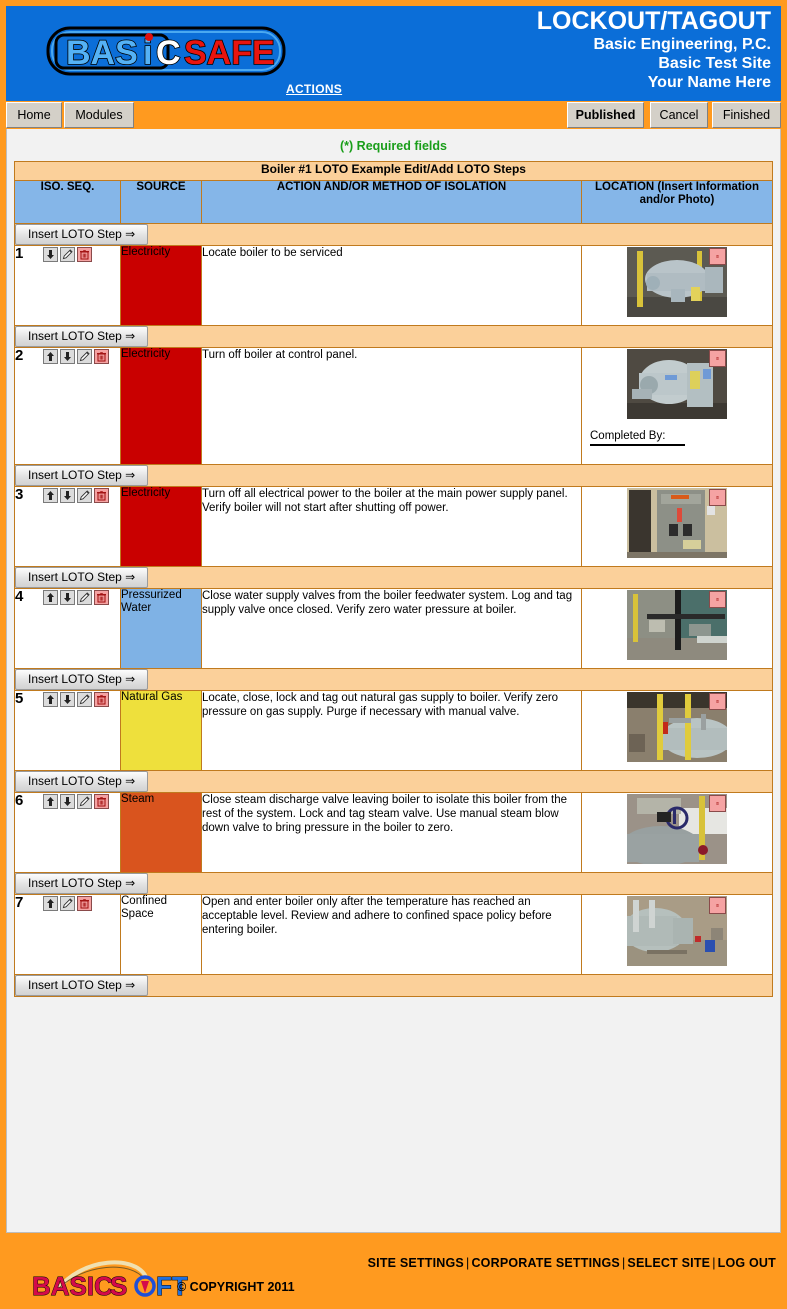 The width and height of the screenshot is (787, 1309). Describe the element at coordinates (82, 475) in the screenshot. I see `insert-loto-step-button-2: Insert LOTO Step ⇒` at that location.